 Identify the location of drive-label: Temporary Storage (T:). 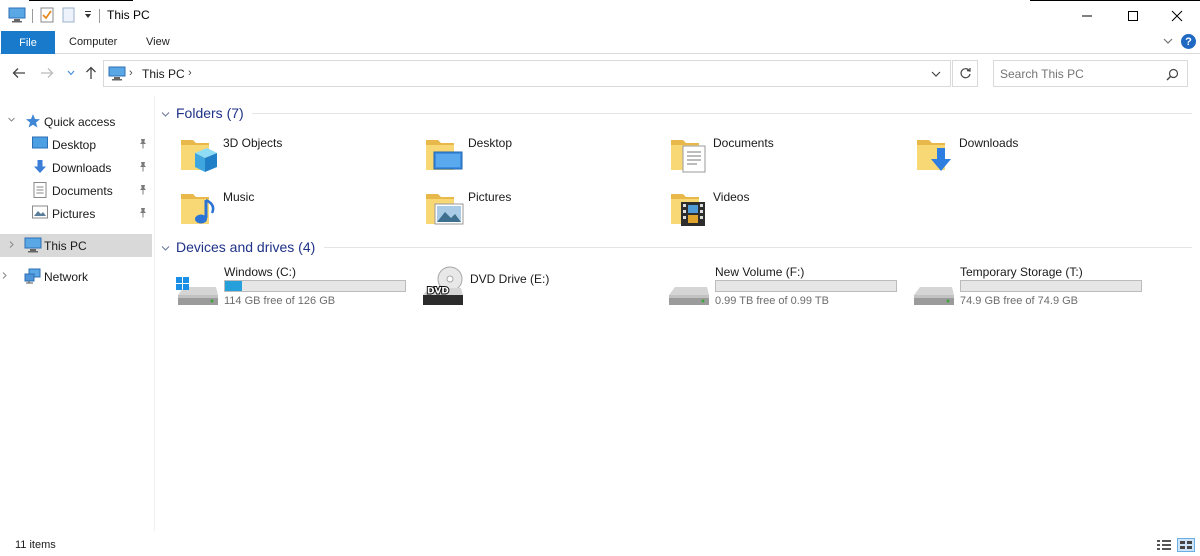
(1021, 272).